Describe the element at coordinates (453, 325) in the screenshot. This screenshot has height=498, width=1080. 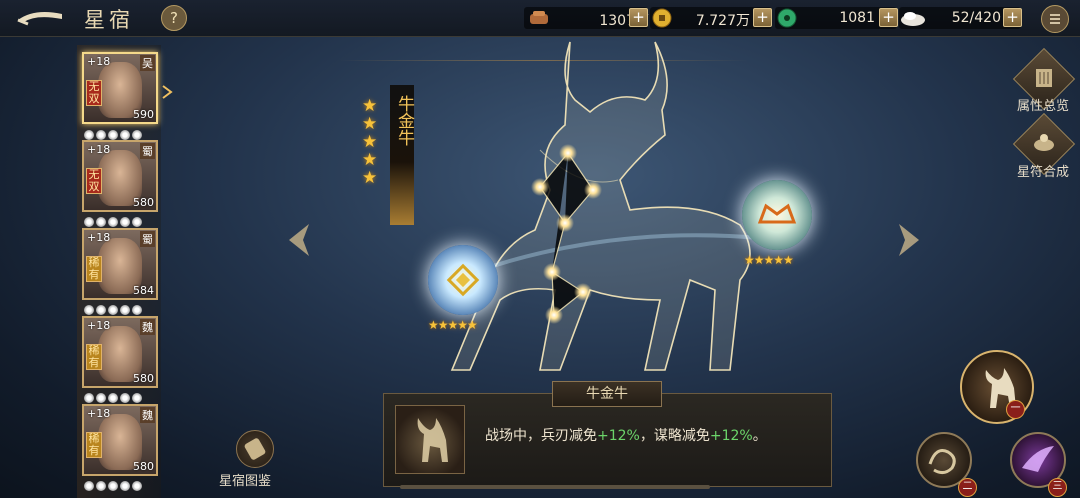
I see `left-orb-stars: ★★★★★` at that location.